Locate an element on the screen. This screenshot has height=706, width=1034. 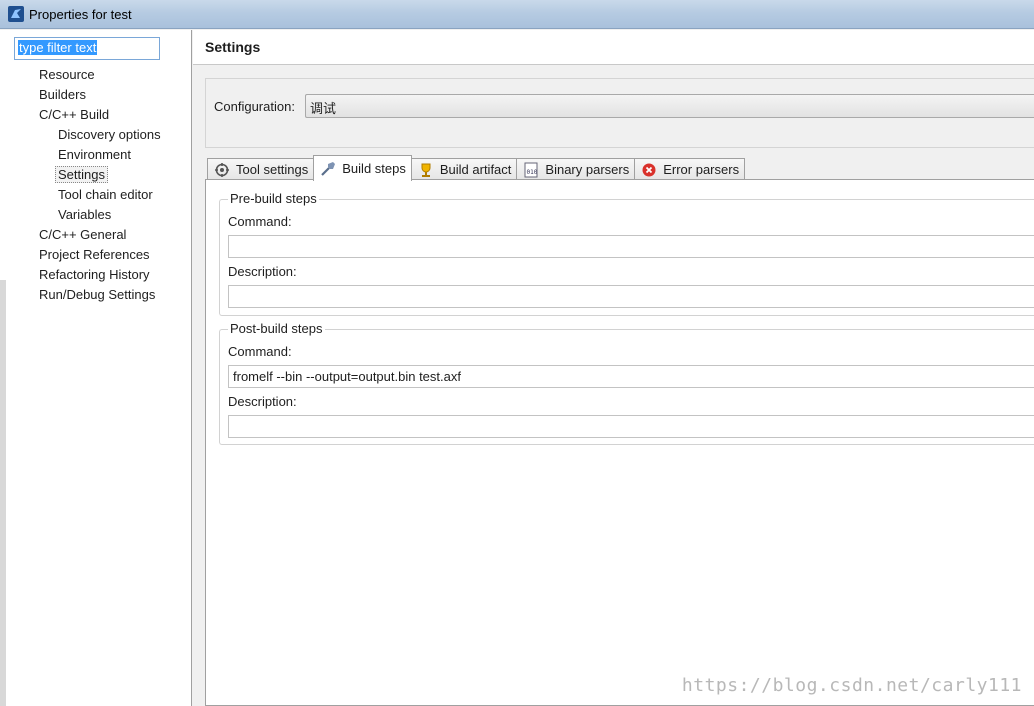
title-bar: Properties for test is located at coordinates (517, 14).